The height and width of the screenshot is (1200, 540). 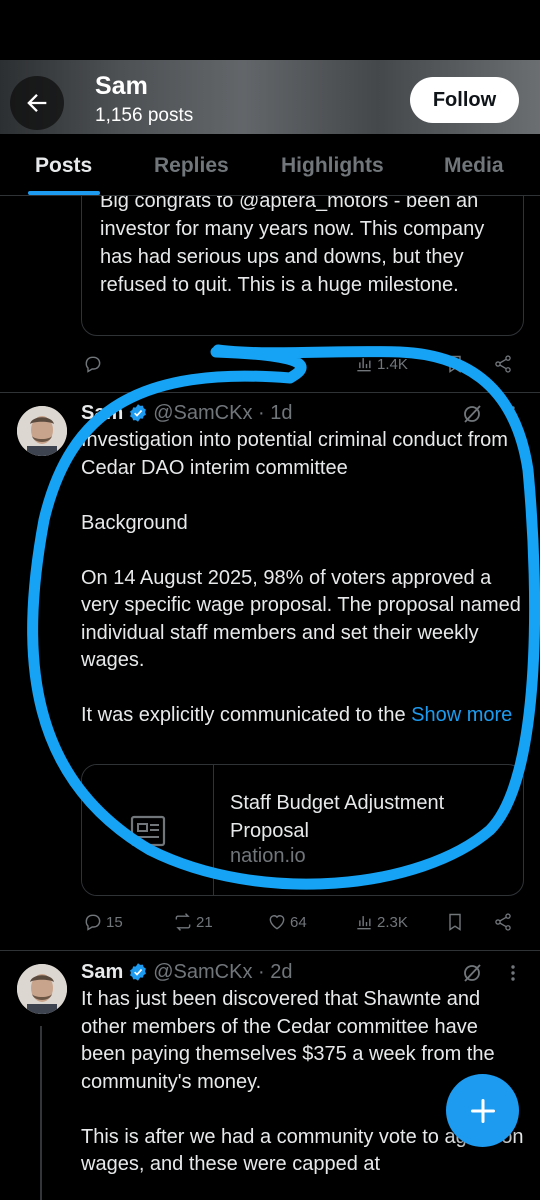 I want to click on prev-views-button: 1.4K, so click(x=381, y=364).